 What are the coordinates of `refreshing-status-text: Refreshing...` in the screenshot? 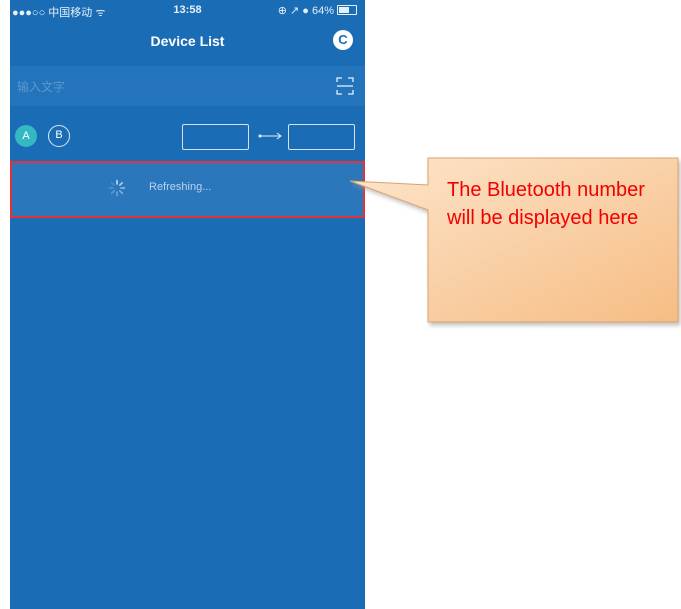 It's located at (180, 187).